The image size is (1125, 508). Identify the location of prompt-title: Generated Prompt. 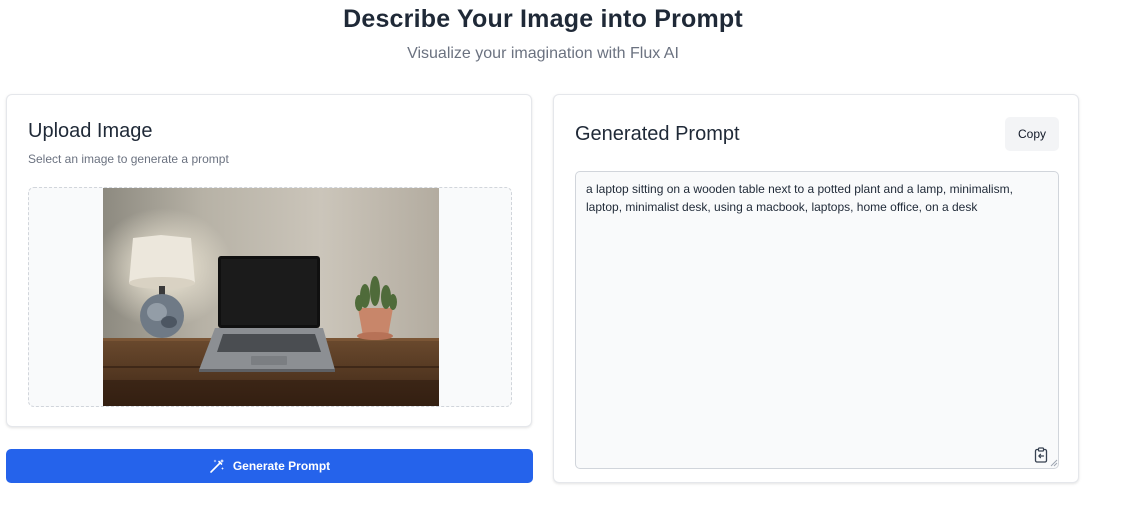
(657, 134).